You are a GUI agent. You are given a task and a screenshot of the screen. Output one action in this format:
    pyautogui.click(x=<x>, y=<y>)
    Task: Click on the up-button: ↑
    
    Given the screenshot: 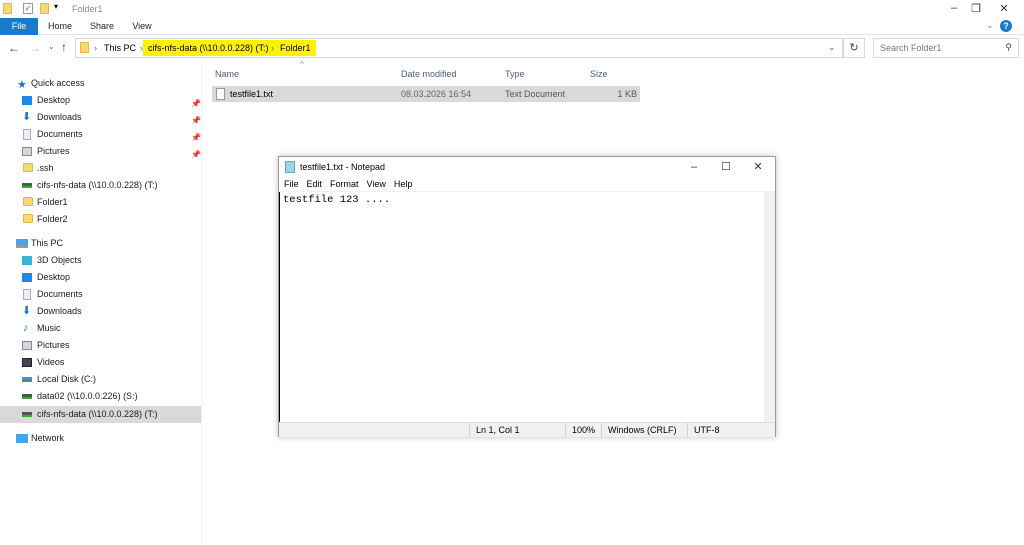 What is the action you would take?
    pyautogui.click(x=64, y=47)
    